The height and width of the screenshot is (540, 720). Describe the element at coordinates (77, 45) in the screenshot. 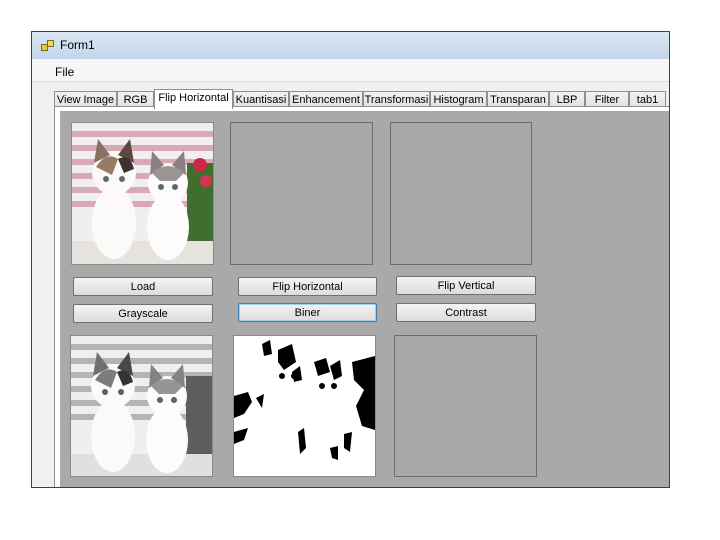

I see `window-title: Form1` at that location.